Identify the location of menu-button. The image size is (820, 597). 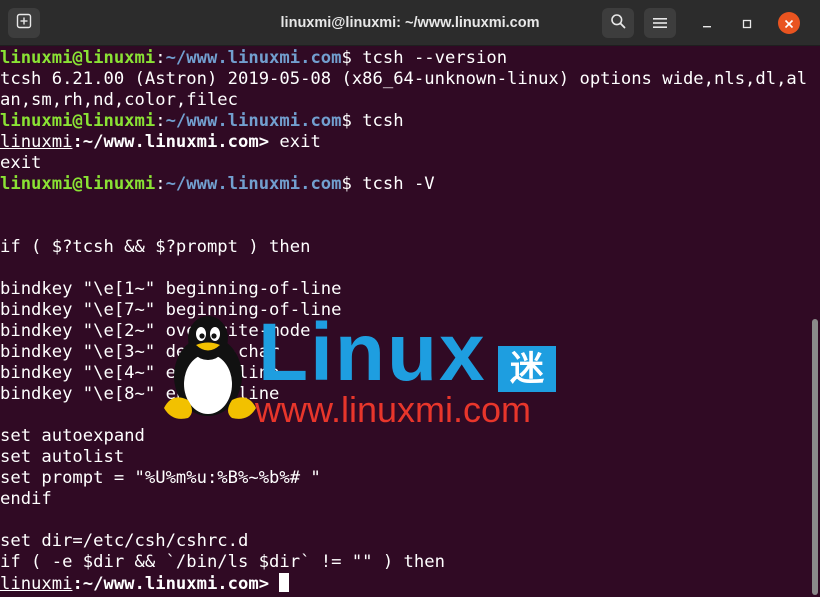
(660, 23).